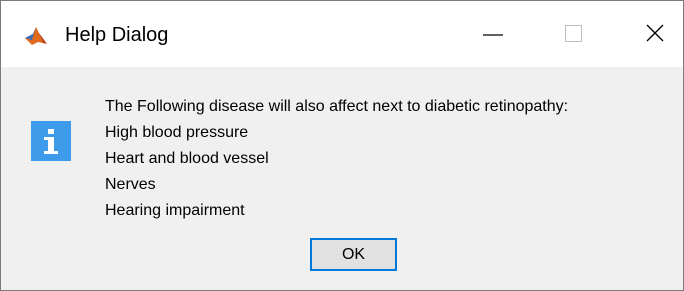 The width and height of the screenshot is (684, 291). I want to click on info-icon, so click(51, 141).